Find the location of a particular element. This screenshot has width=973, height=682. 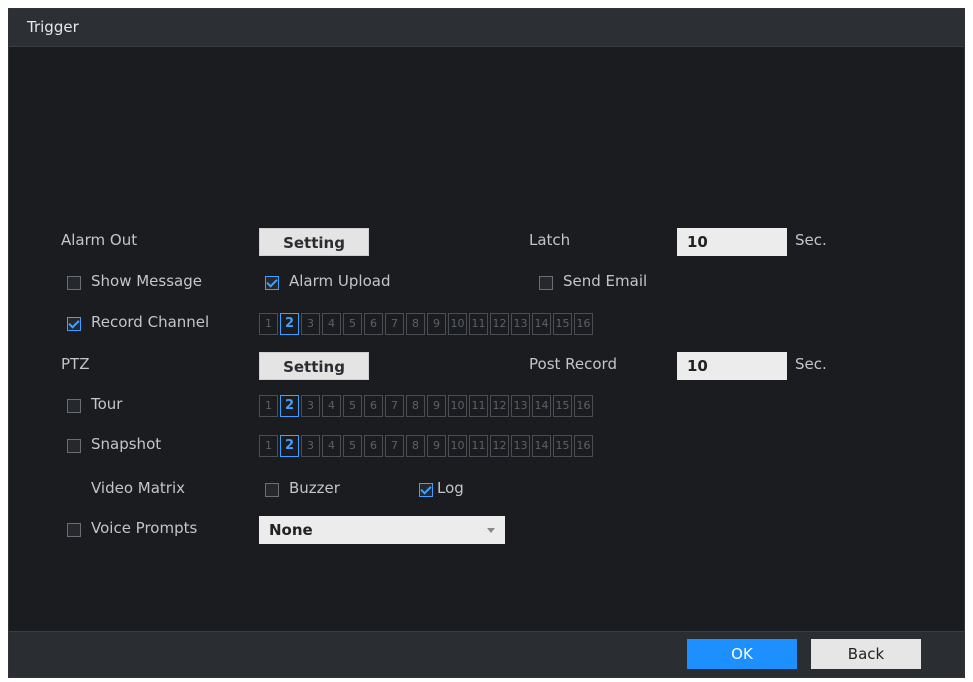

record-channel-checkbox is located at coordinates (74, 324).